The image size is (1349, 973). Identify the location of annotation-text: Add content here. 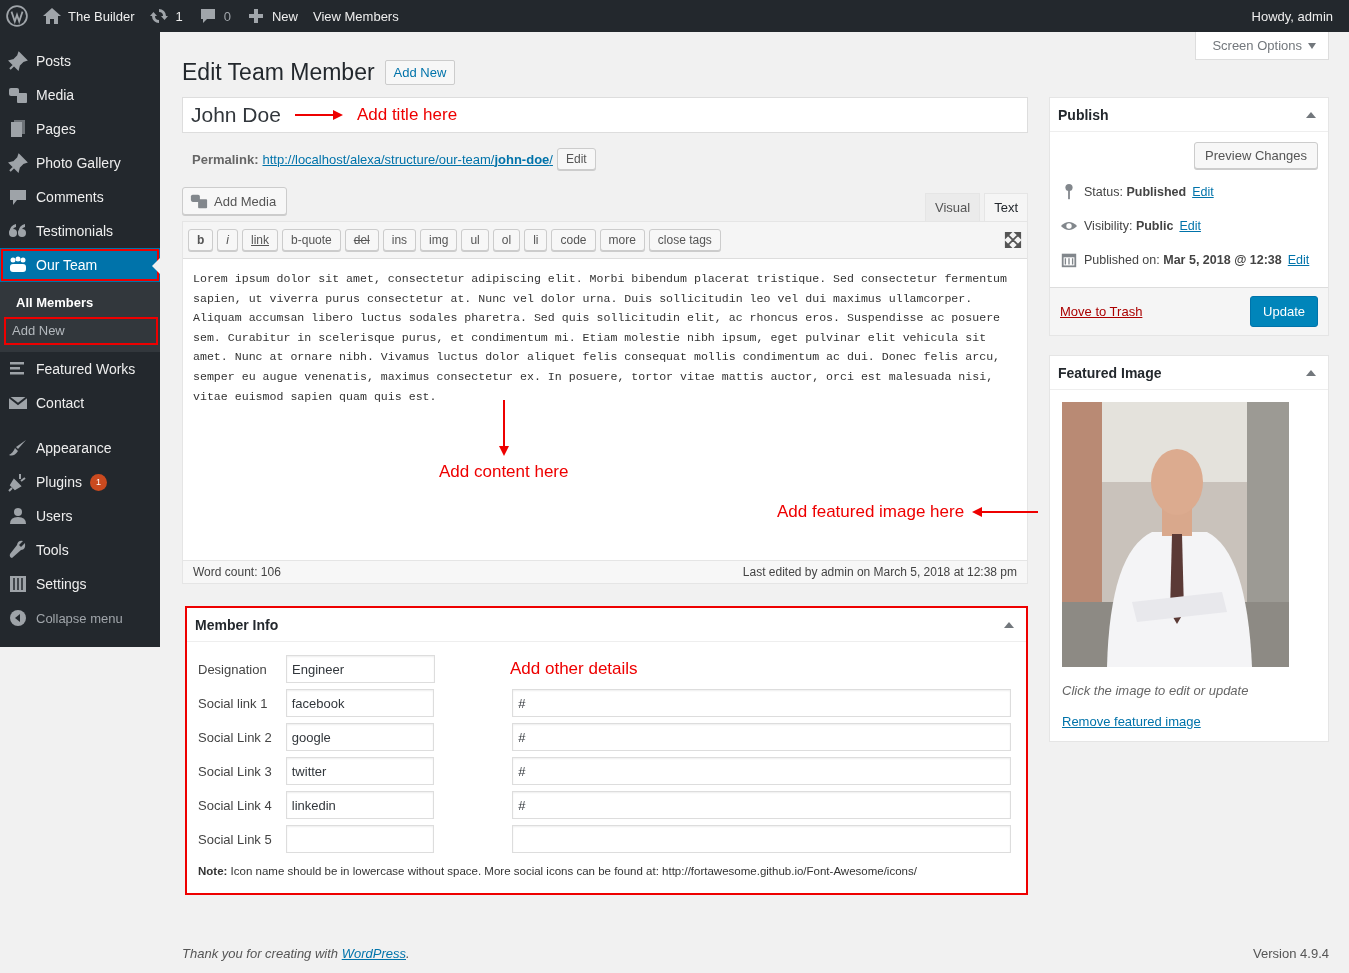
(504, 472).